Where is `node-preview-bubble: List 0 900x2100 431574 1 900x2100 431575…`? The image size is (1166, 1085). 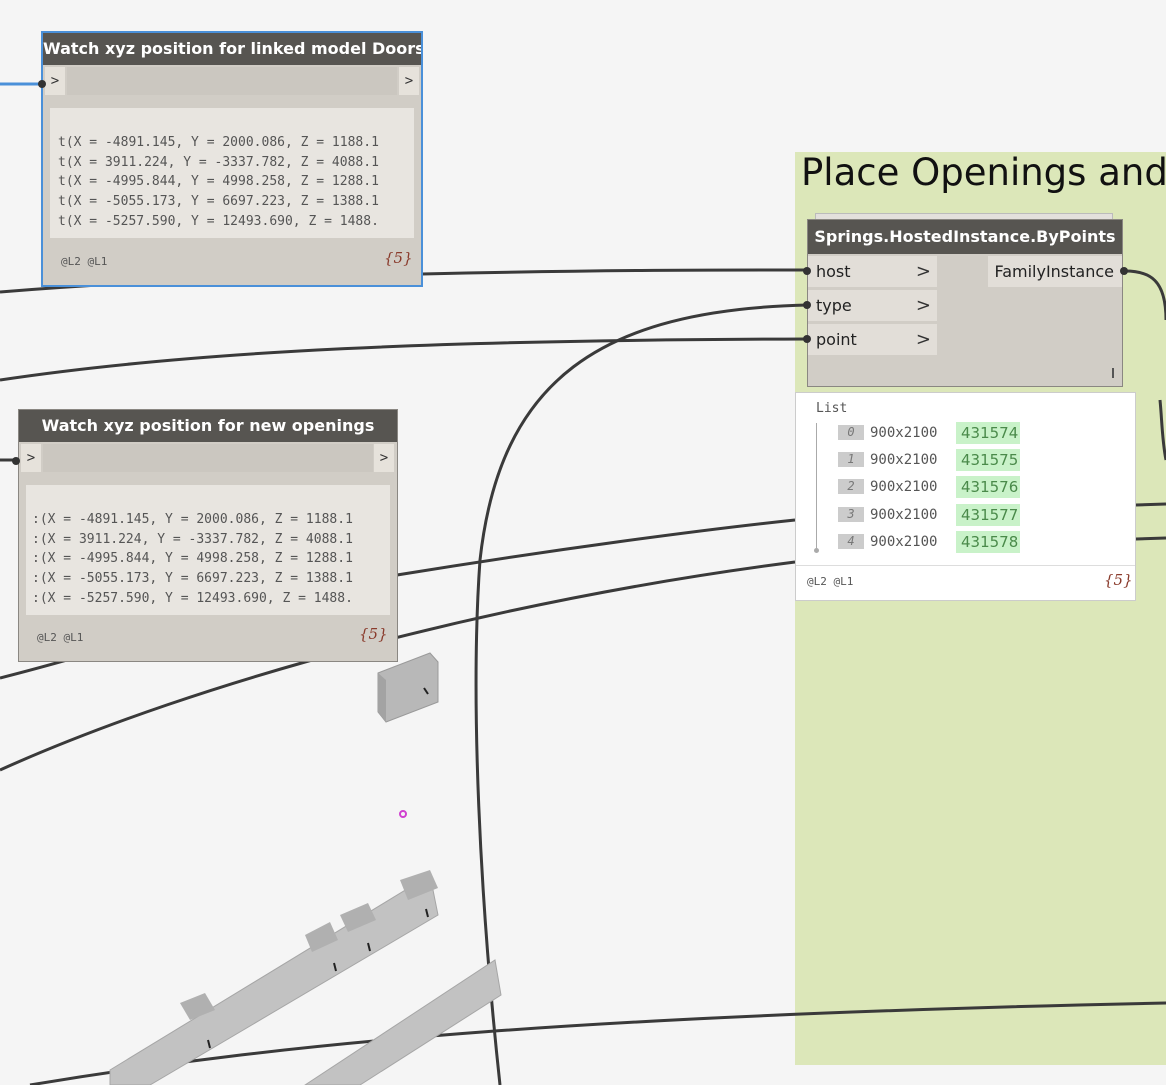
node-preview-bubble: List 0 900x2100 431574 1 900x2100 431575… is located at coordinates (965, 496).